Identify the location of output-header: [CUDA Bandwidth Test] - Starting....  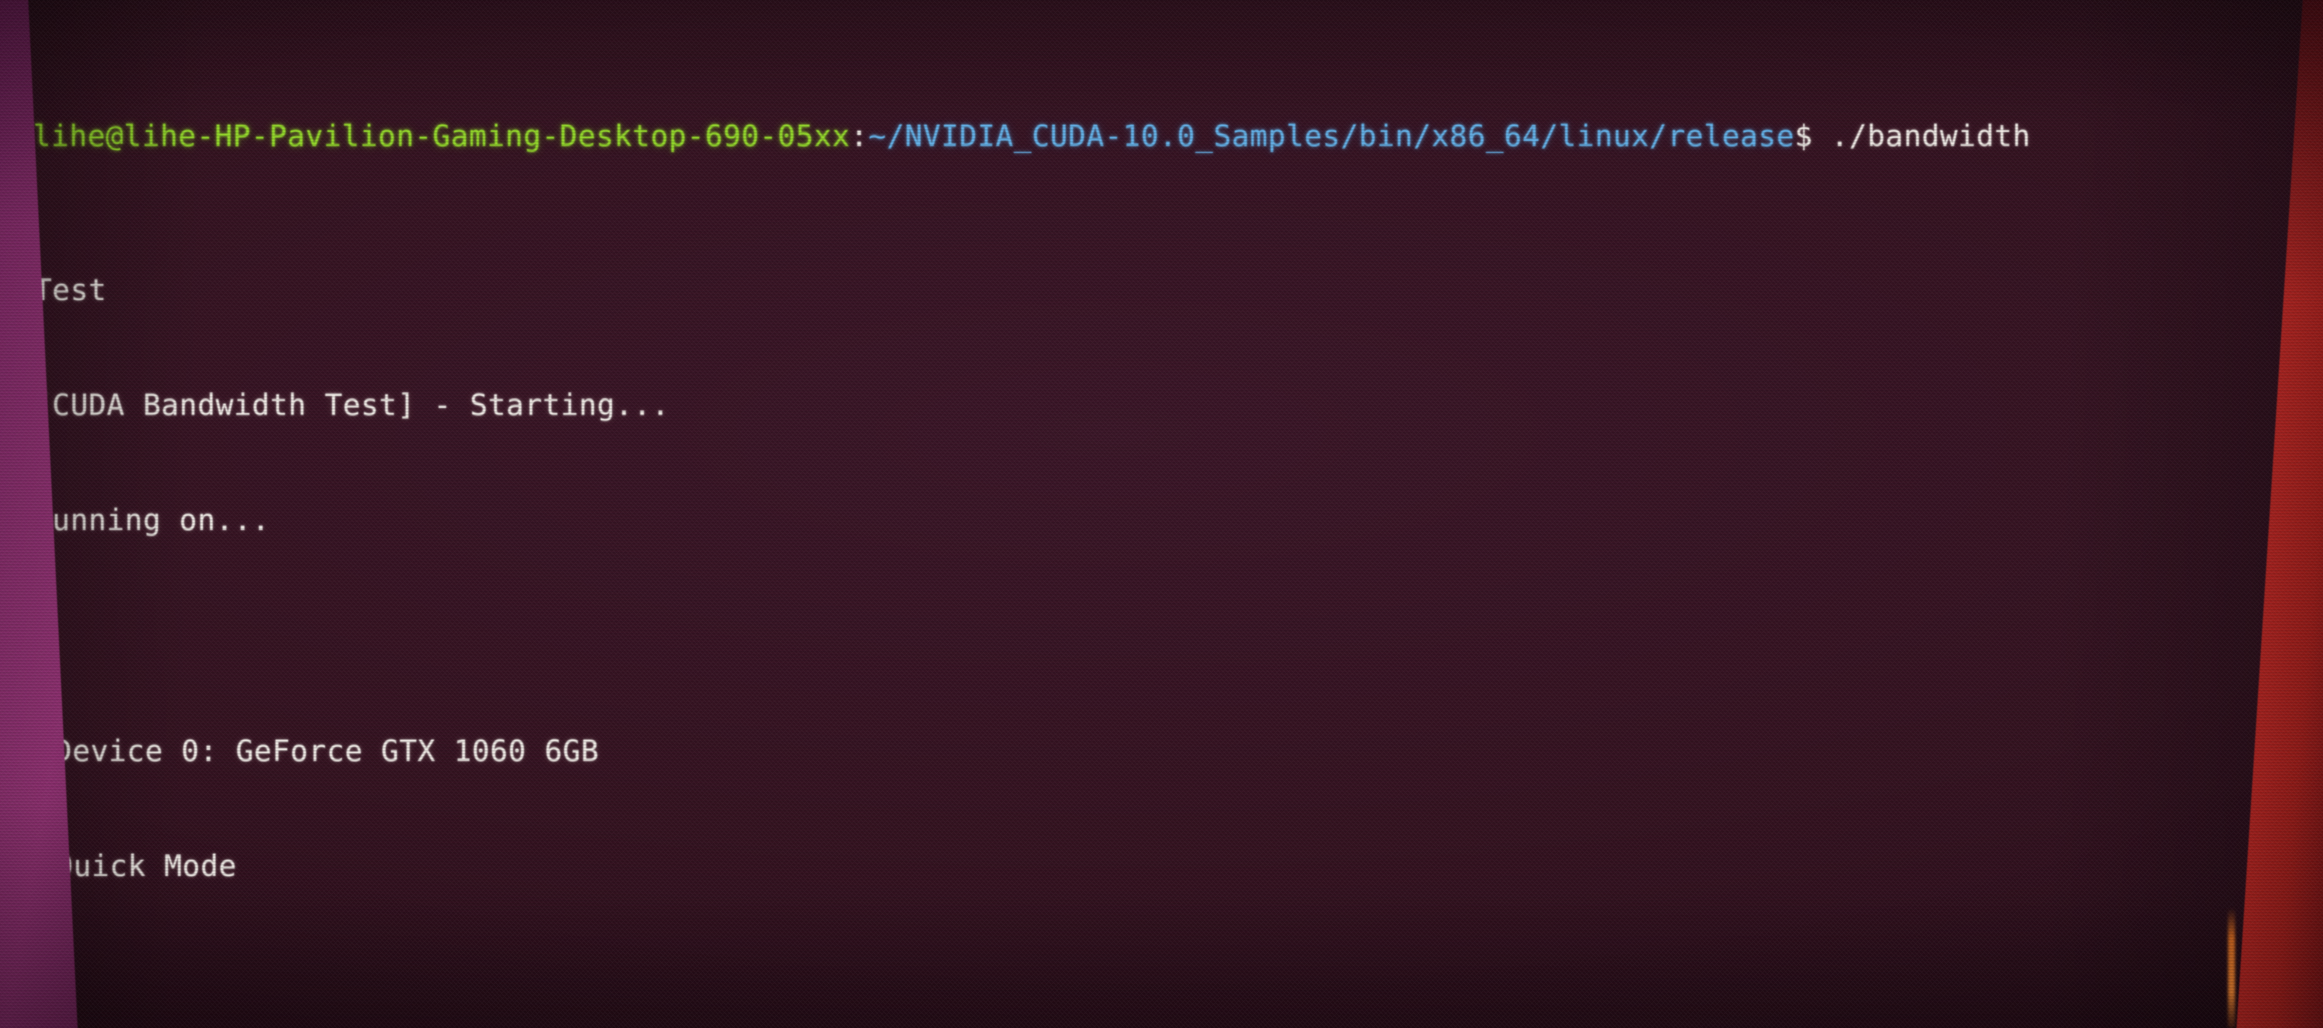
(352, 405).